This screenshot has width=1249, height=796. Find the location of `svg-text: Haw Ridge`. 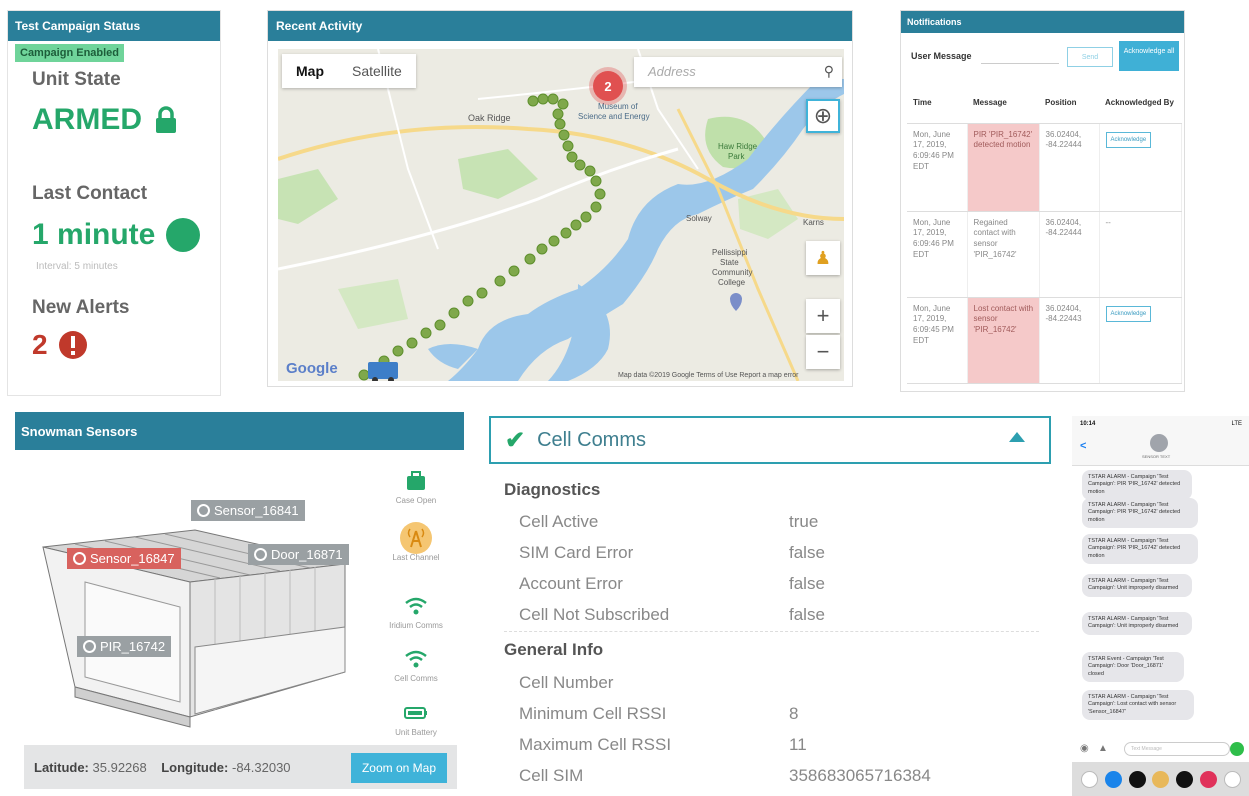

svg-text: Haw Ridge is located at coordinates (738, 146).